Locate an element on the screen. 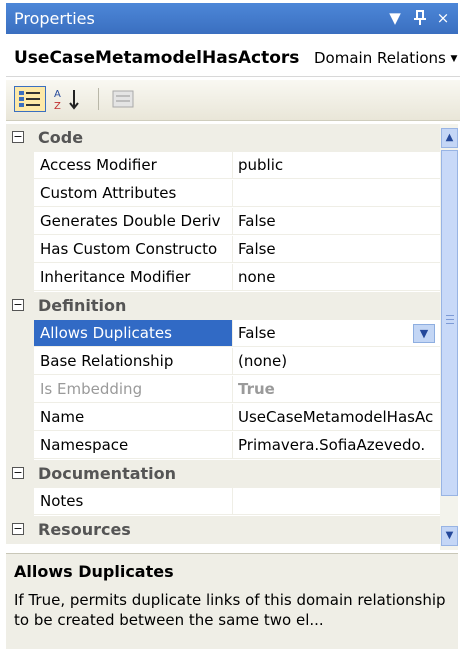  scroll-down-icon: ▼ is located at coordinates (449, 536).